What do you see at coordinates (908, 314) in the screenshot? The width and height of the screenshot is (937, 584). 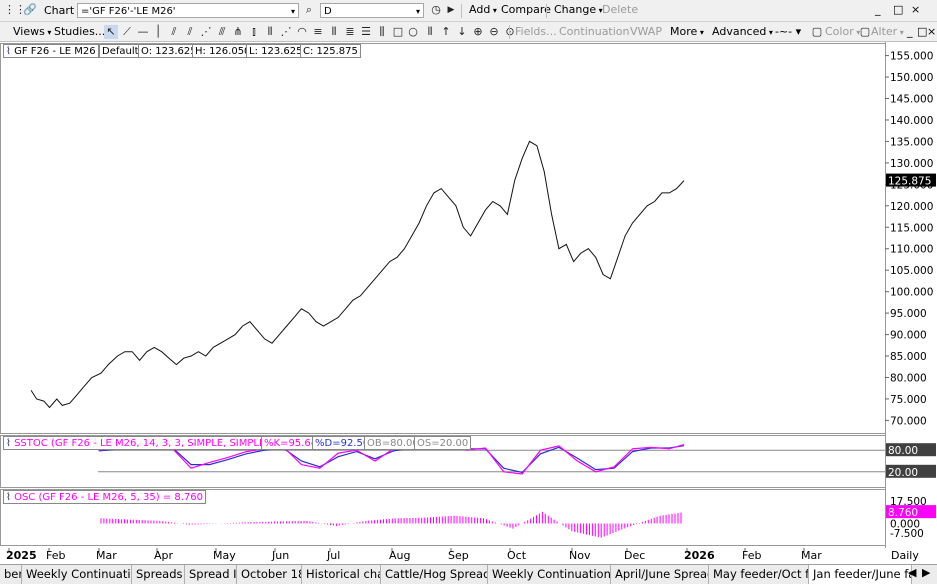 I see `price-axis-label: 95.000` at bounding box center [908, 314].